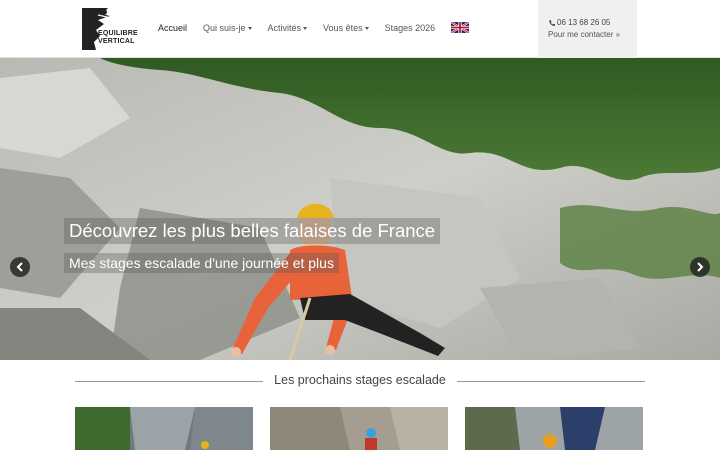 This screenshot has height=450, width=720. I want to click on brand-line2: VERTICAL, so click(116, 41).